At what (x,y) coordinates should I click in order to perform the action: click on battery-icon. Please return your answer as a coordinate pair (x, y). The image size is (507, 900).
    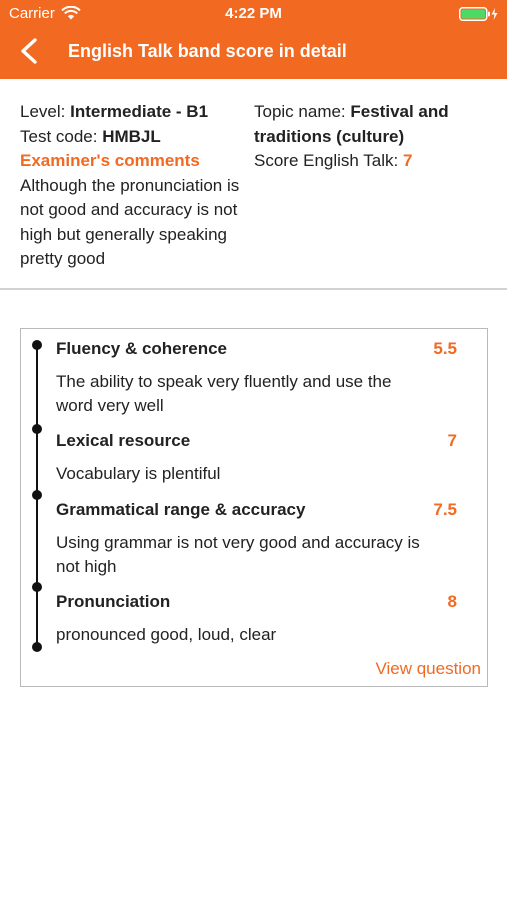
    Looking at the image, I should click on (478, 14).